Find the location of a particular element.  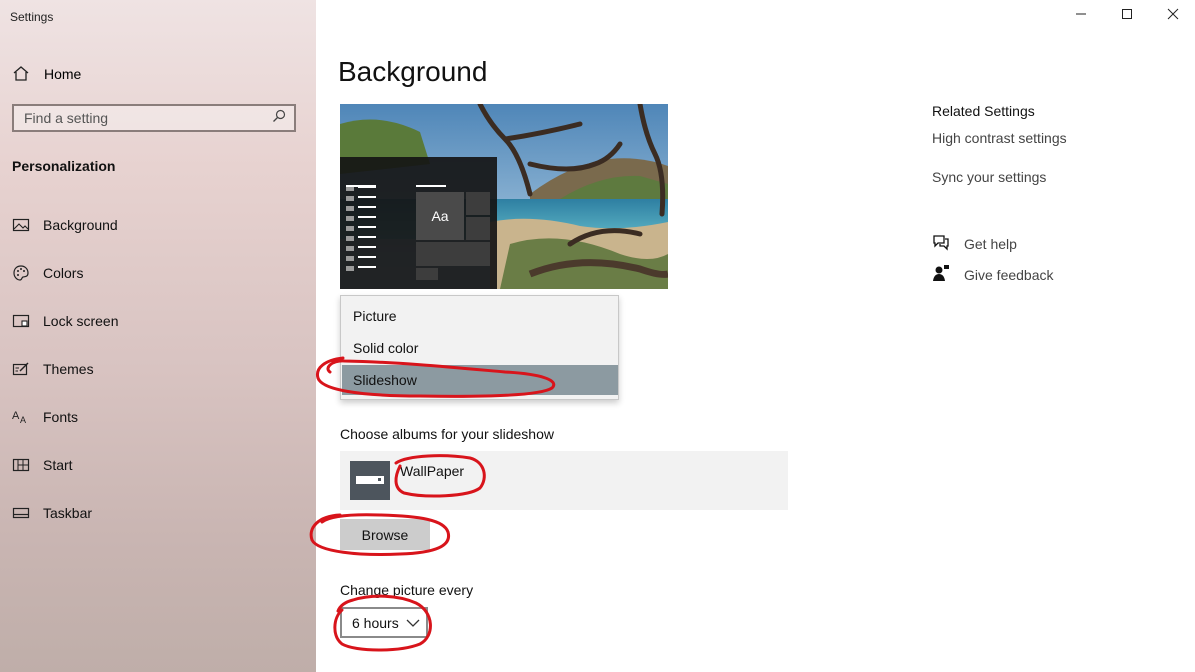

minimize-button is located at coordinates (1081, 16).